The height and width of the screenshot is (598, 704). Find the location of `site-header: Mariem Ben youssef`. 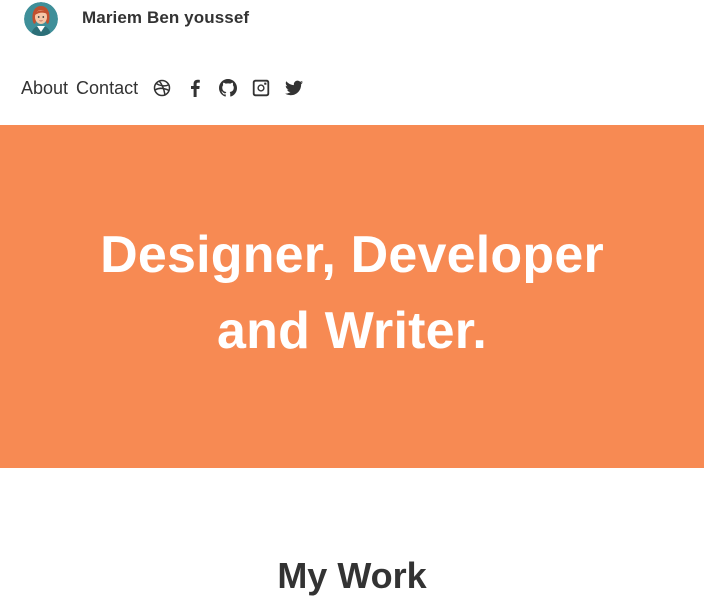

site-header: Mariem Ben youssef is located at coordinates (136, 19).